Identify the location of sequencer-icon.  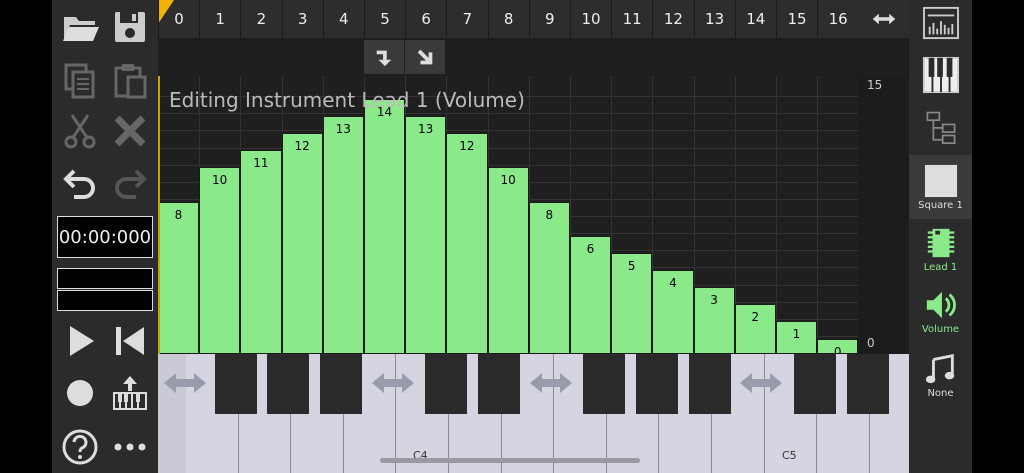
(940, 23).